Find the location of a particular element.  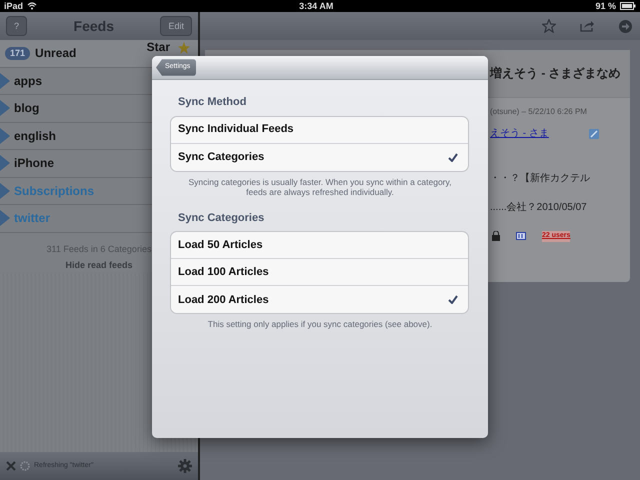

option-row: Sync Individual Feeds is located at coordinates (319, 130).